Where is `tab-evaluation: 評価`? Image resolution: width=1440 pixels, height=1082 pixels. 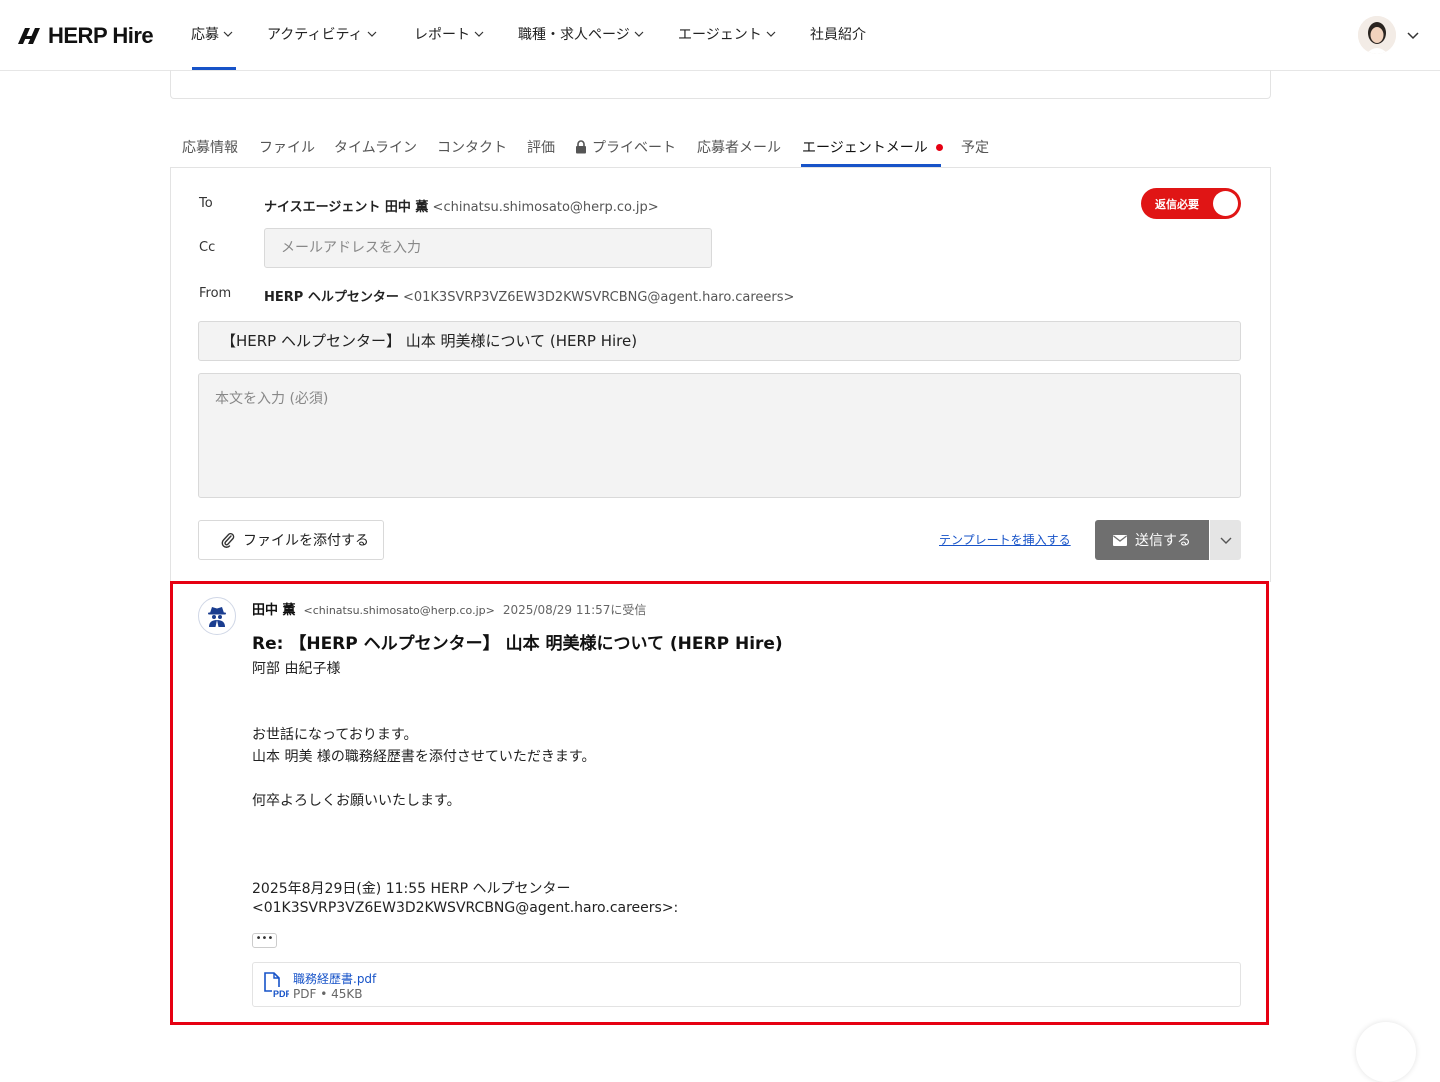 tab-evaluation: 評価 is located at coordinates (541, 147).